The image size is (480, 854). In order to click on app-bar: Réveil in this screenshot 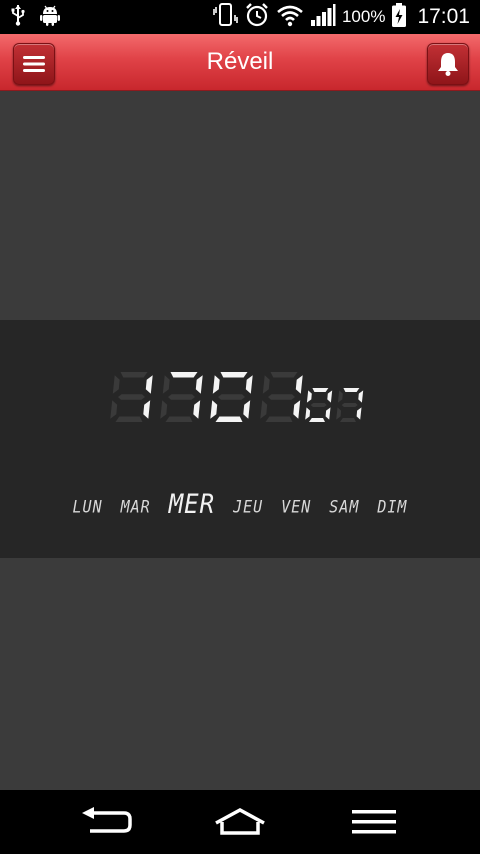, I will do `click(240, 62)`.